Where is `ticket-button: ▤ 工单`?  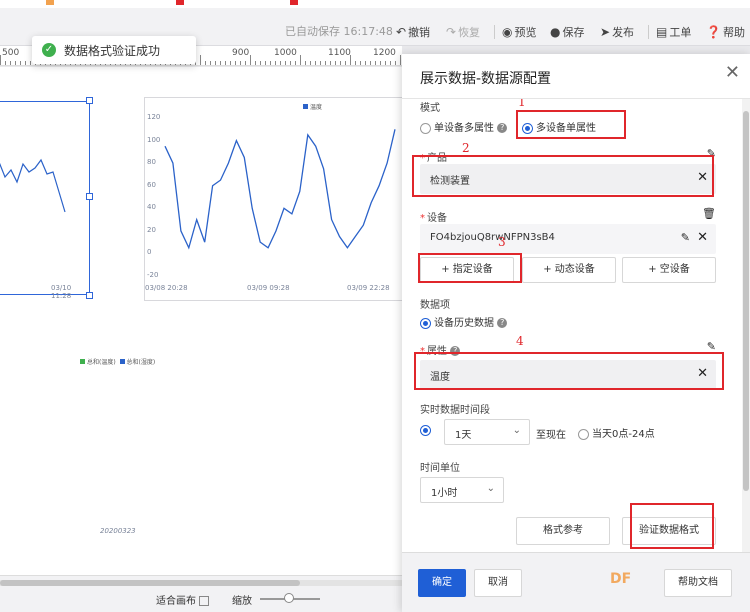
ticket-button: ▤ 工单 is located at coordinates (673, 32).